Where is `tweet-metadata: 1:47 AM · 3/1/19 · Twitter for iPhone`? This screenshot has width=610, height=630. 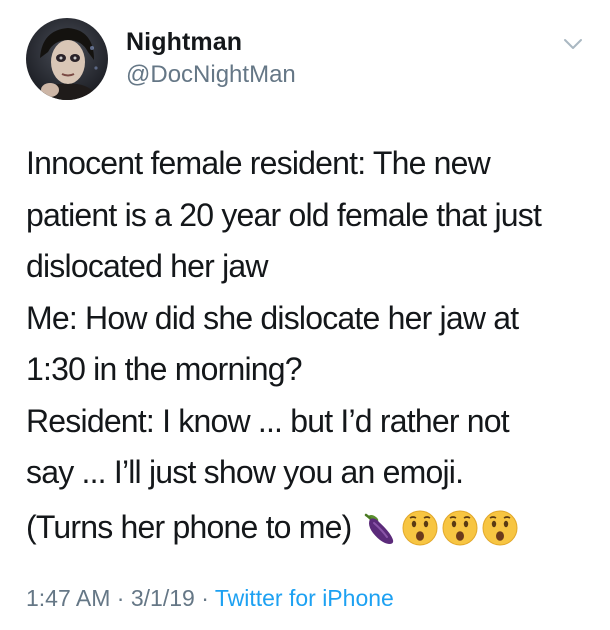
tweet-metadata: 1:47 AM · 3/1/19 · Twitter for iPhone is located at coordinates (210, 598).